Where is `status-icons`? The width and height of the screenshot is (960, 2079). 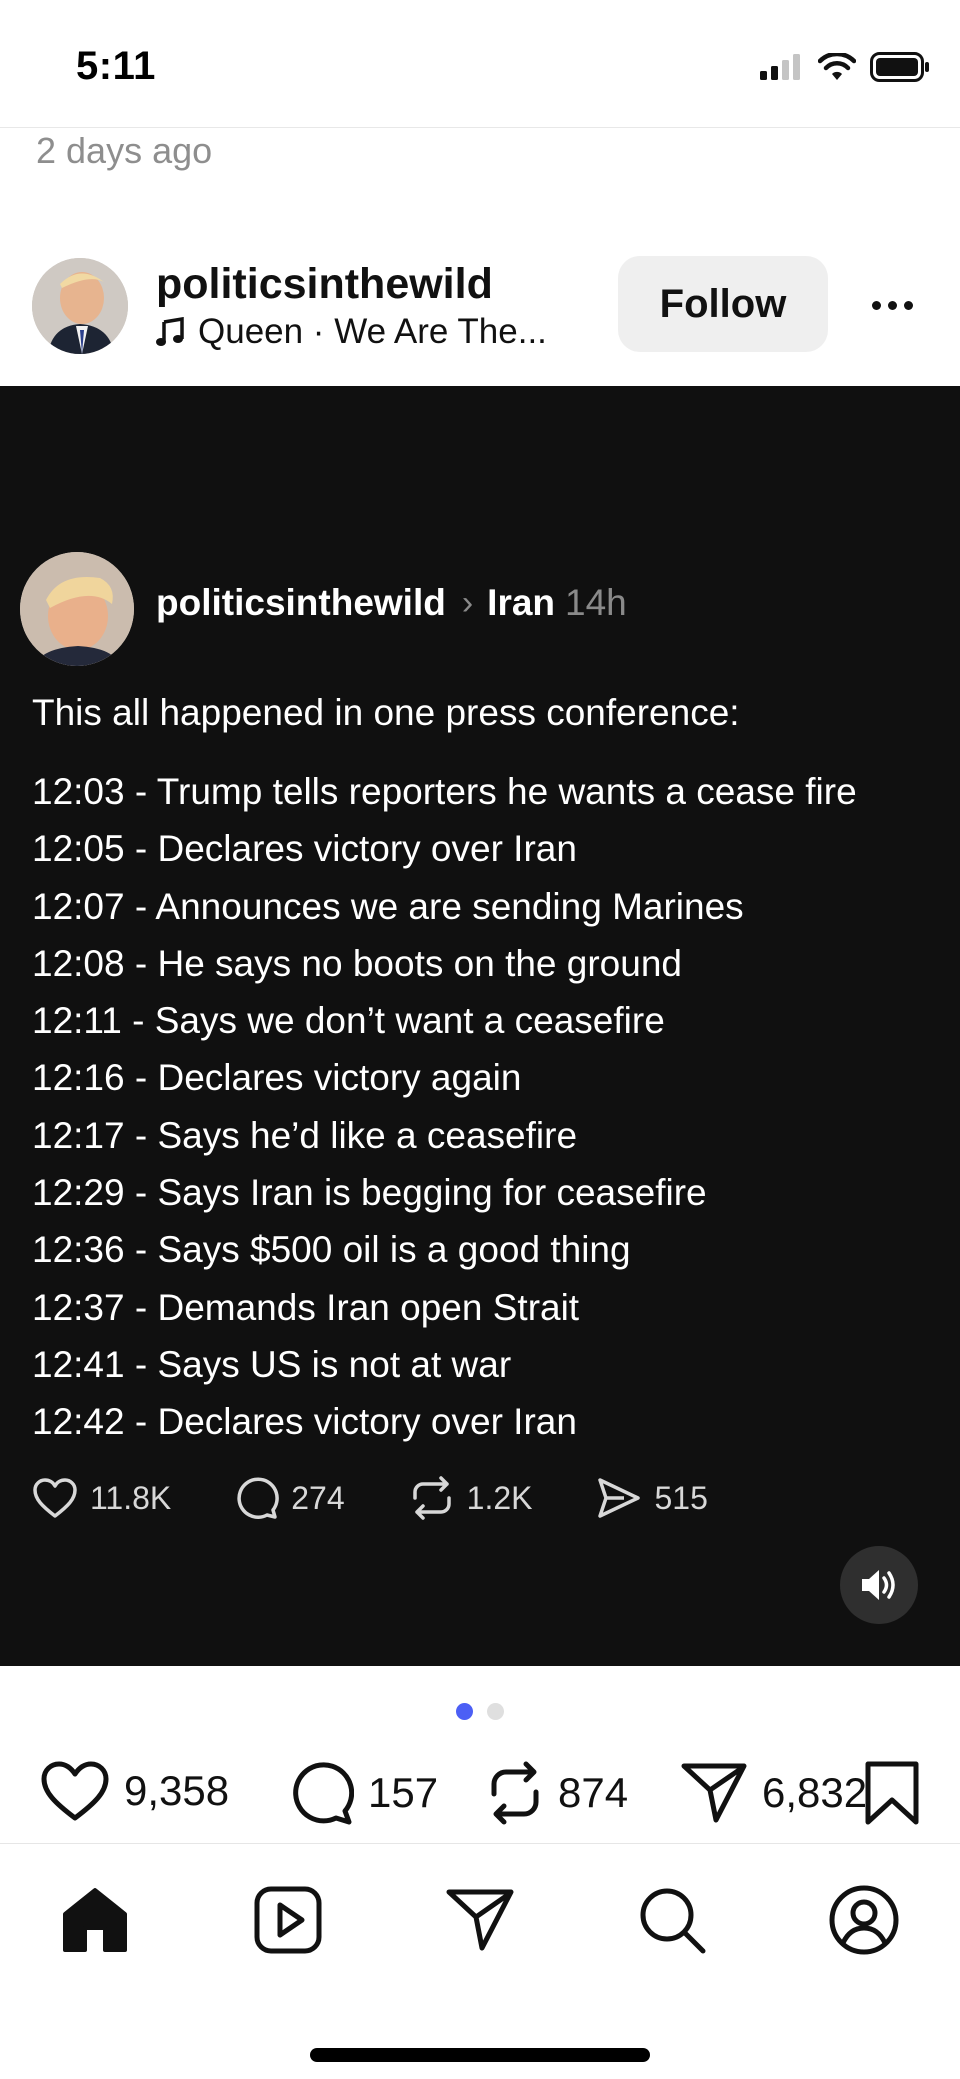 status-icons is located at coordinates (845, 67).